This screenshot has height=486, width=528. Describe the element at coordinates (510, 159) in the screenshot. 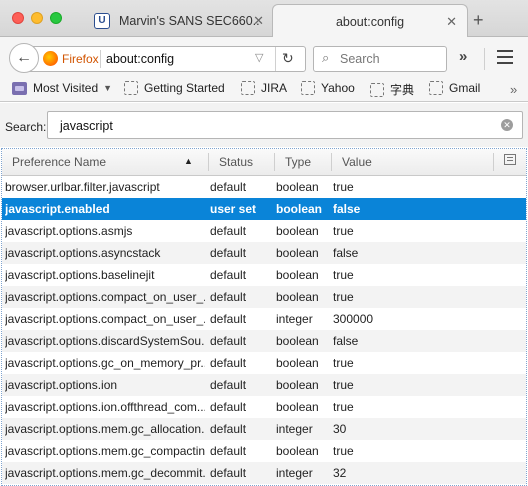

I see `column-picker-icon` at that location.